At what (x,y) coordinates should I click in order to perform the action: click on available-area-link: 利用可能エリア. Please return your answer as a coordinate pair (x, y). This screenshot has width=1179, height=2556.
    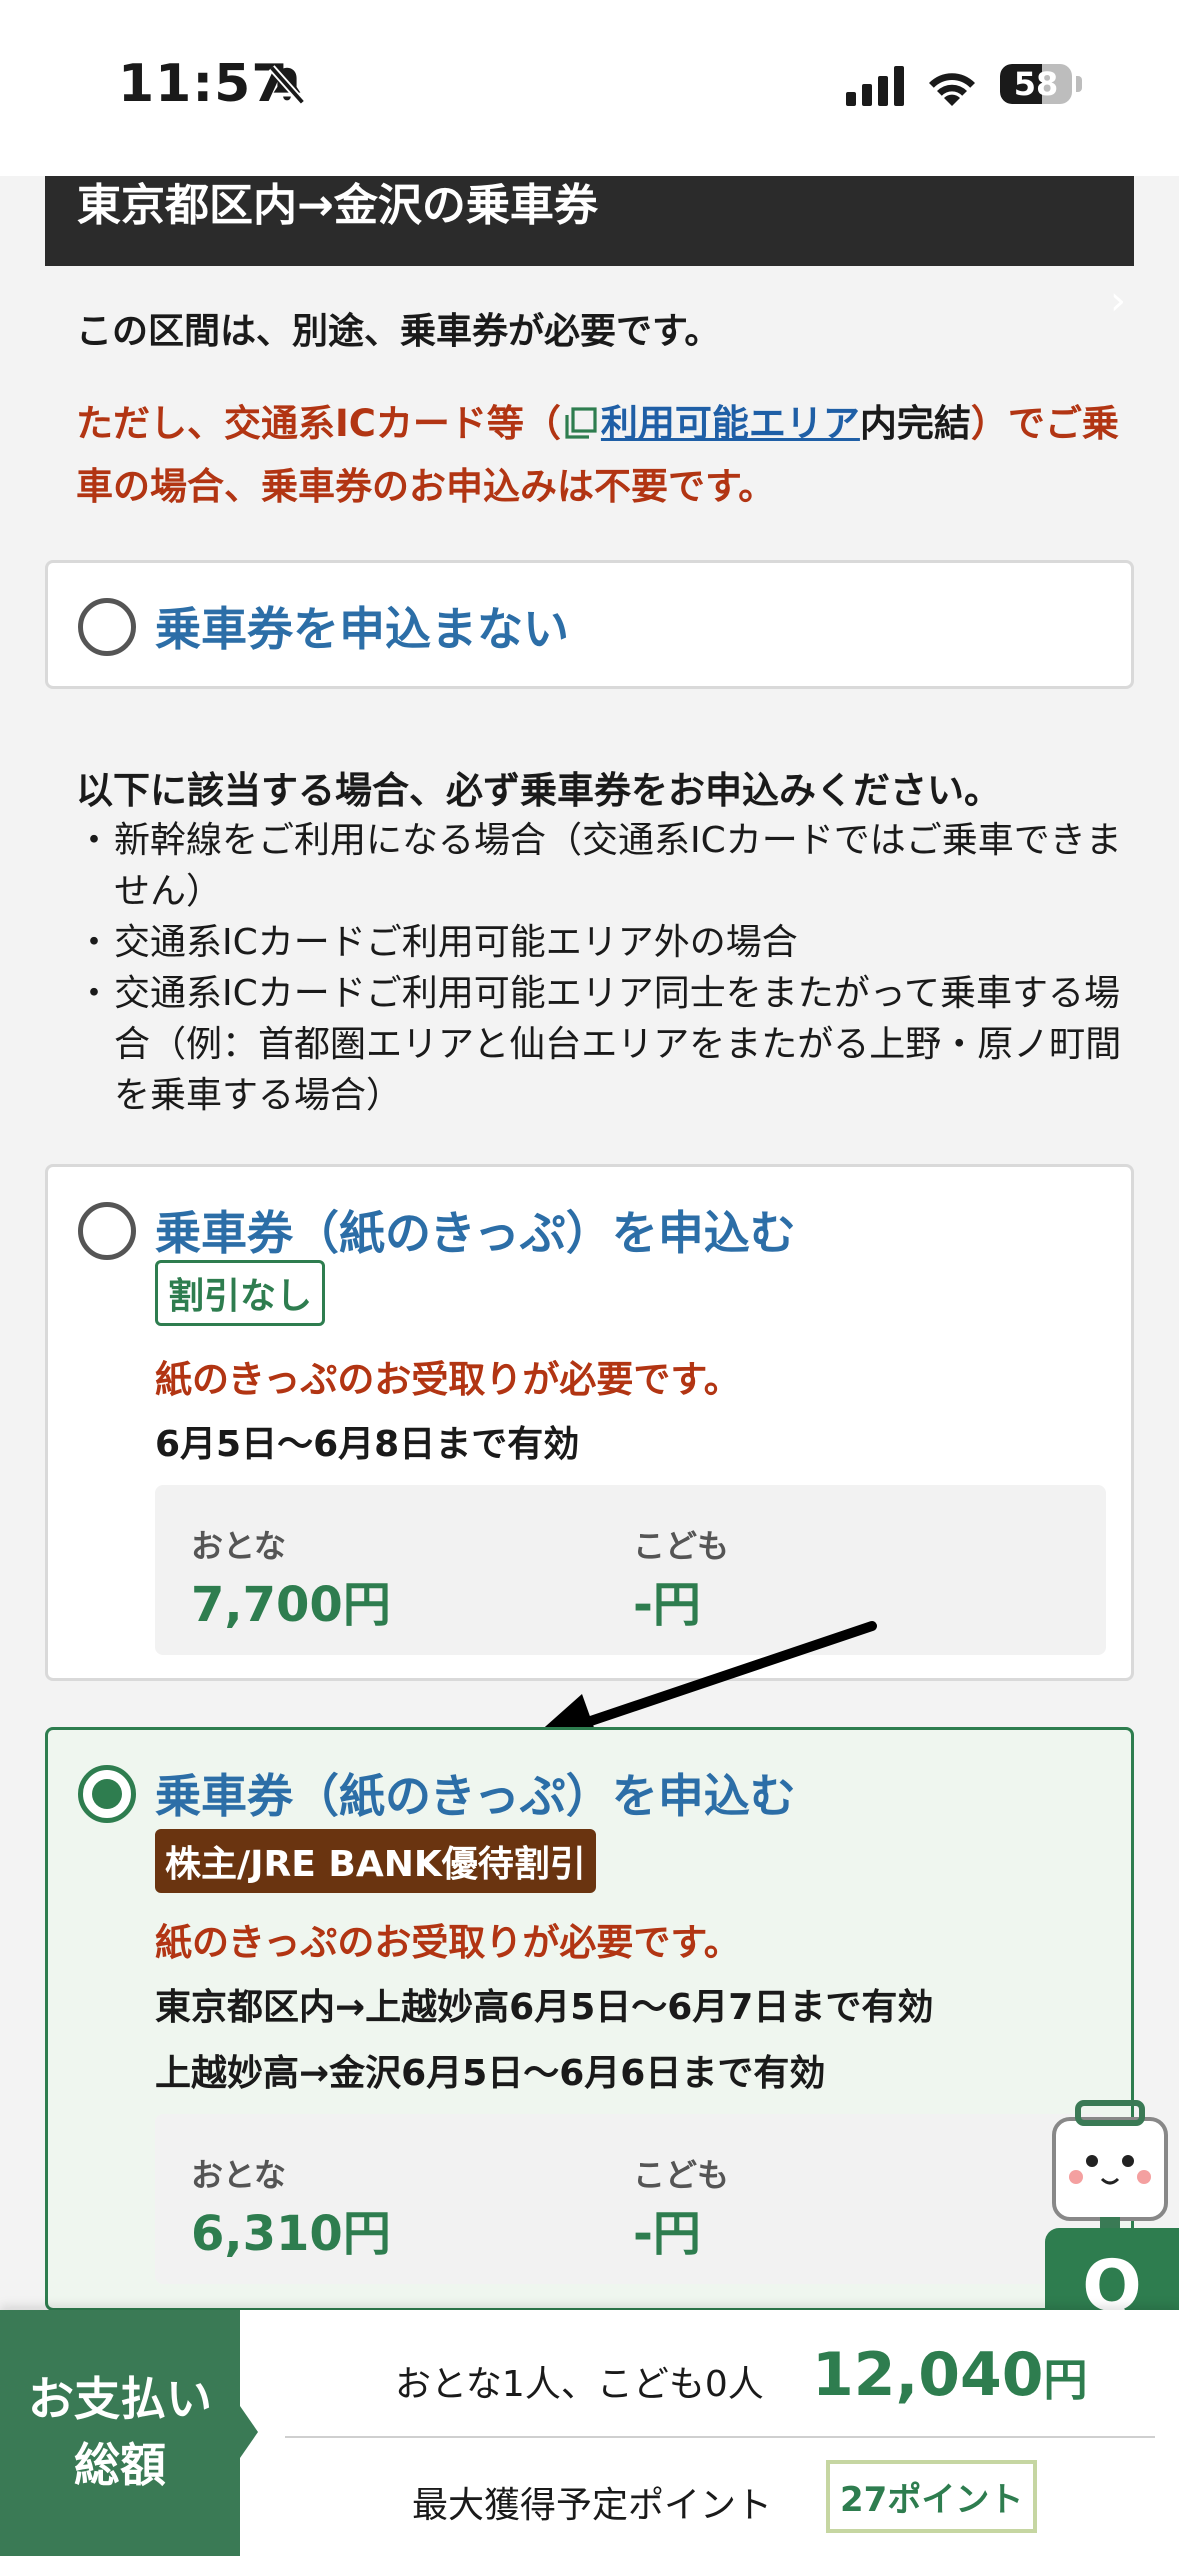
    Looking at the image, I should click on (730, 423).